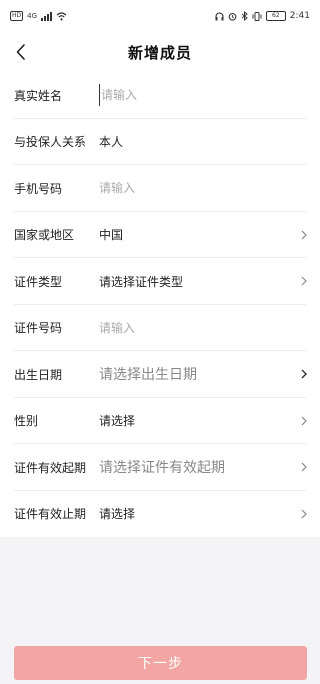  Describe the element at coordinates (111, 235) in the screenshot. I see `country-value: 中国` at that location.